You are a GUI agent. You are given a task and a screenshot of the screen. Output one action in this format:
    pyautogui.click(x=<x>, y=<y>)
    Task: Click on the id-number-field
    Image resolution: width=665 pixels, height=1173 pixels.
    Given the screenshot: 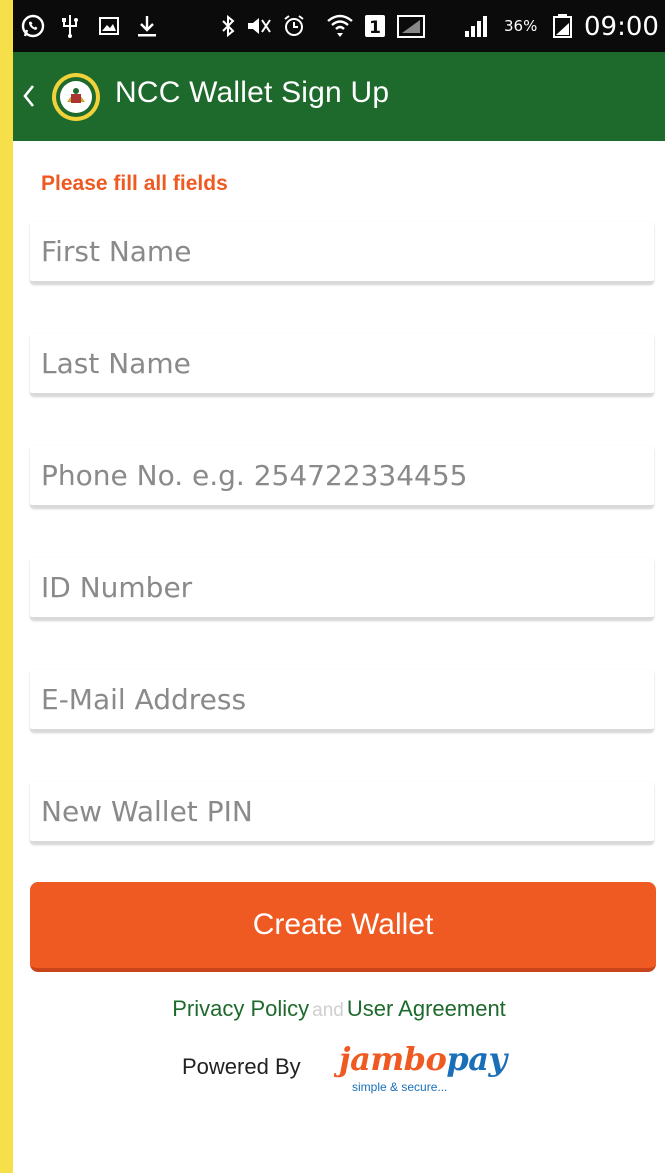 What is the action you would take?
    pyautogui.click(x=342, y=589)
    